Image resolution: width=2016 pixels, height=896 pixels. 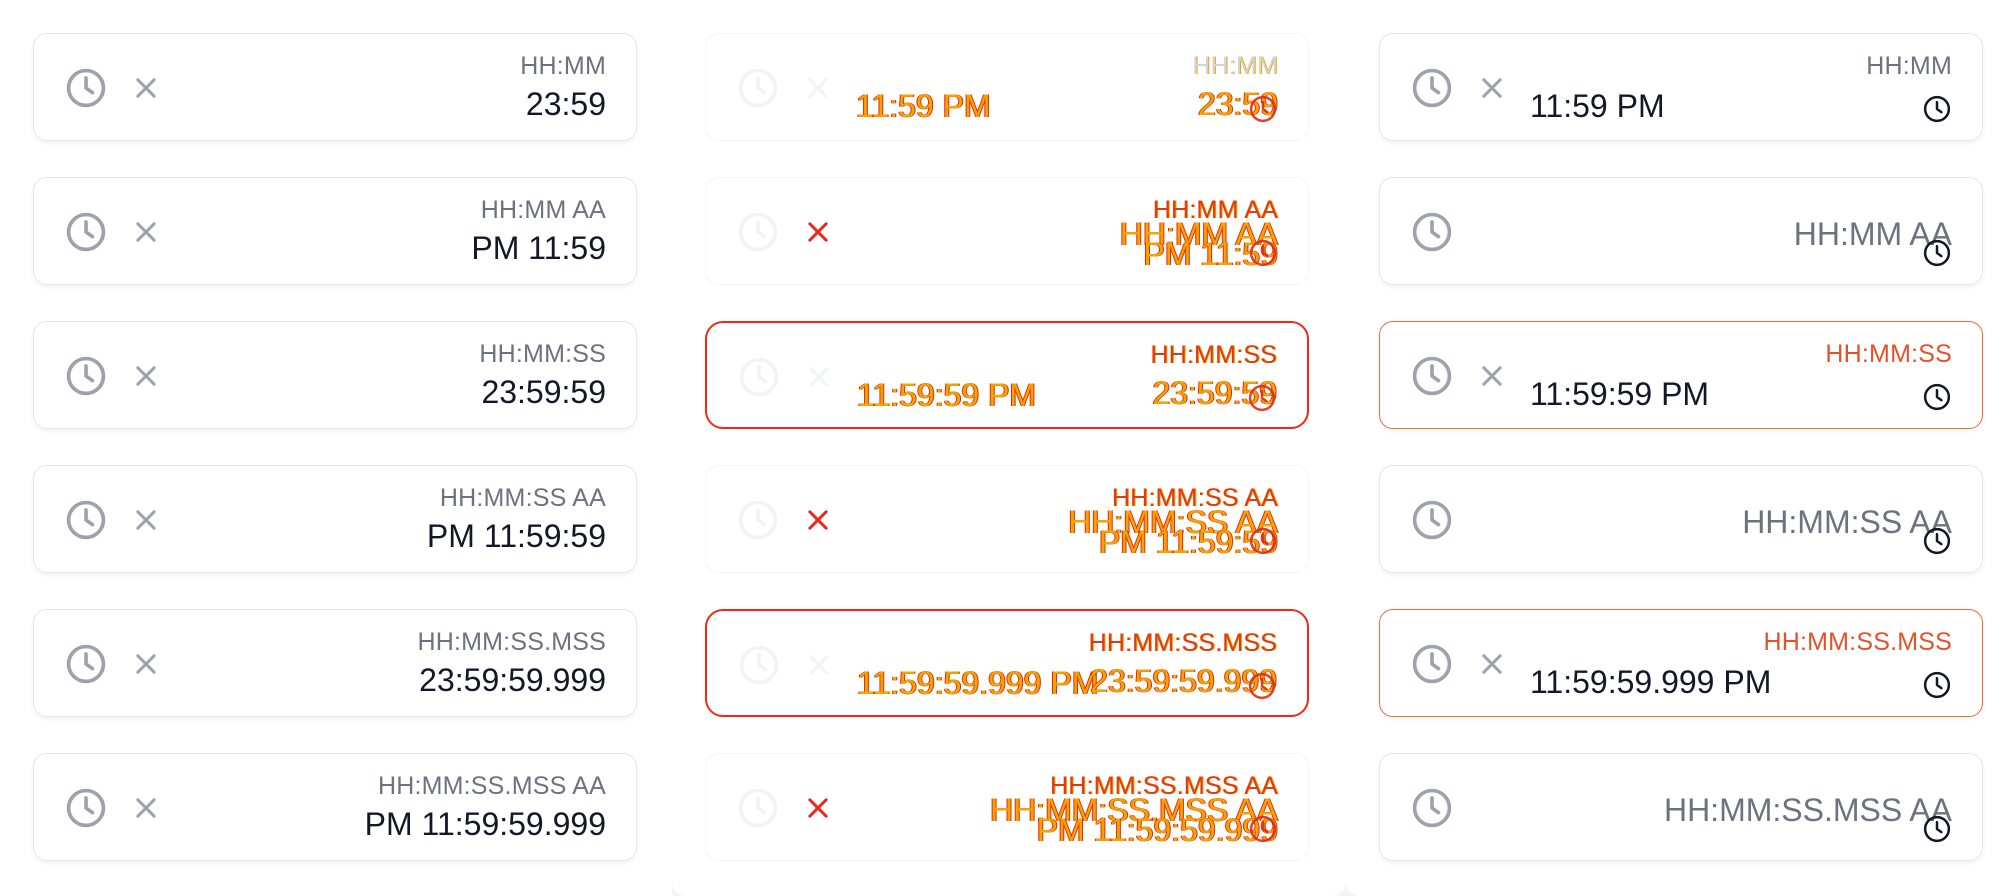 What do you see at coordinates (335, 87) in the screenshot?
I see `time-input-hh-mm: HH:MM 23:59` at bounding box center [335, 87].